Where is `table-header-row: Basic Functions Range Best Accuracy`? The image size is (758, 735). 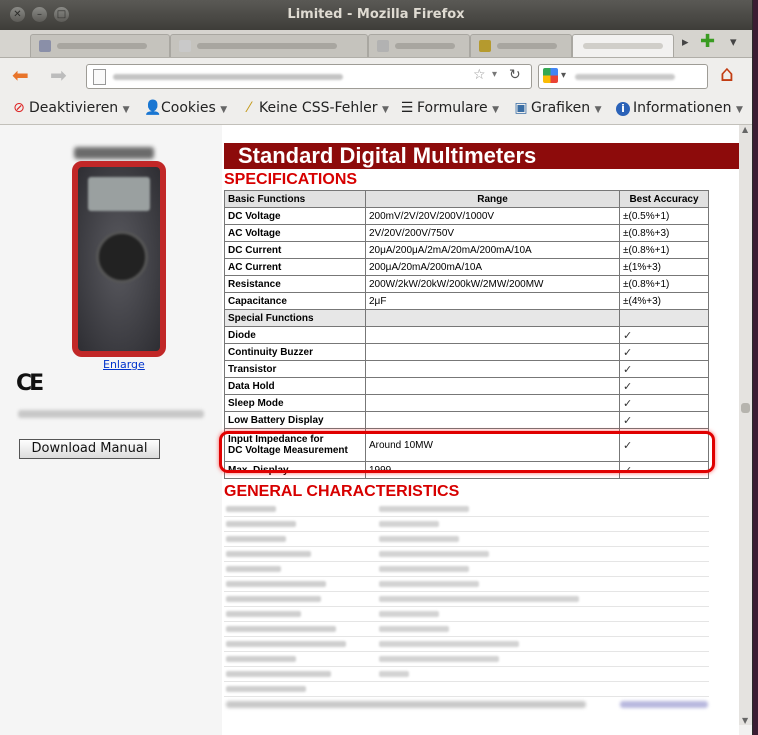 table-header-row: Basic Functions Range Best Accuracy is located at coordinates (466, 199).